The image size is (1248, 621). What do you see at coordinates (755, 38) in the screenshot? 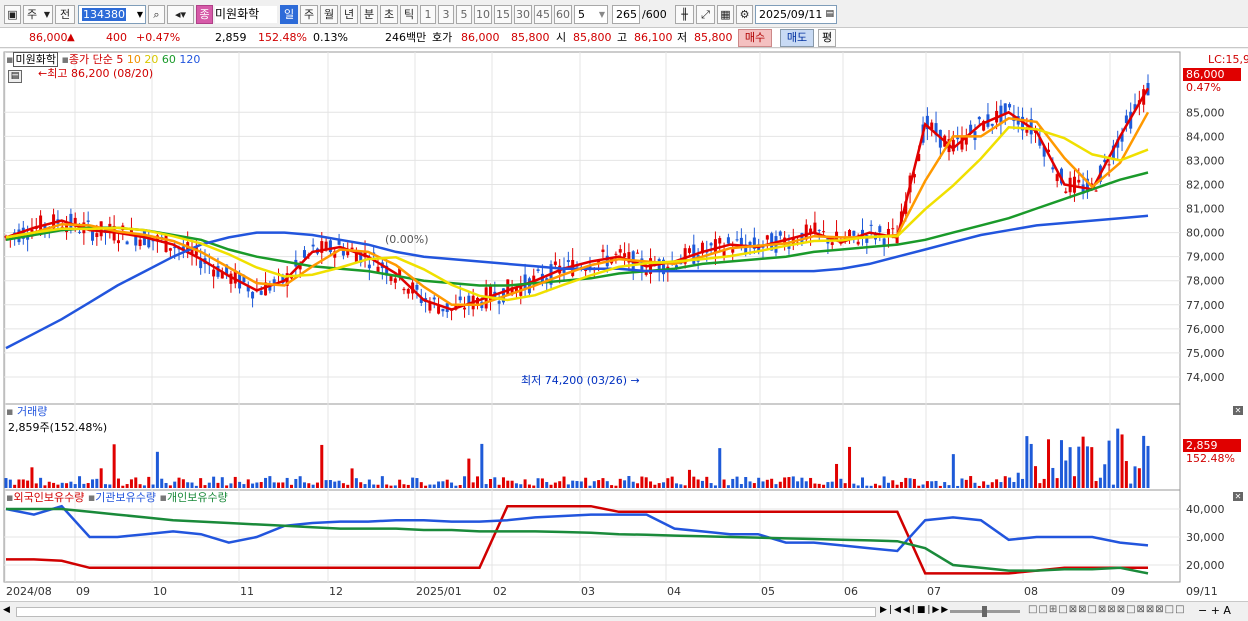
I see `buy-button: 매수` at bounding box center [755, 38].